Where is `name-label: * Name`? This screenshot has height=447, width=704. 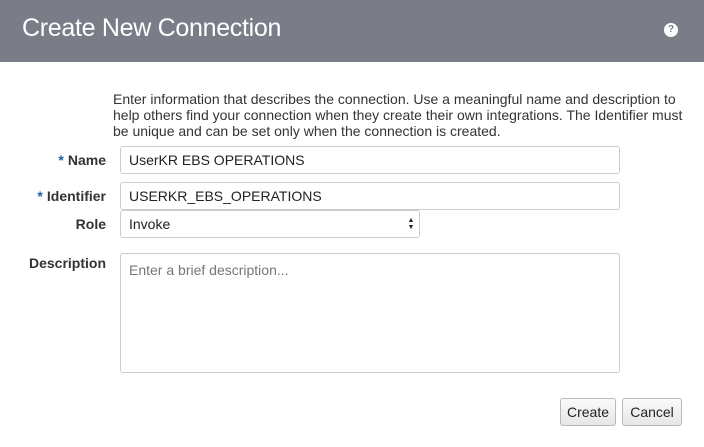 name-label: * Name is located at coordinates (82, 160).